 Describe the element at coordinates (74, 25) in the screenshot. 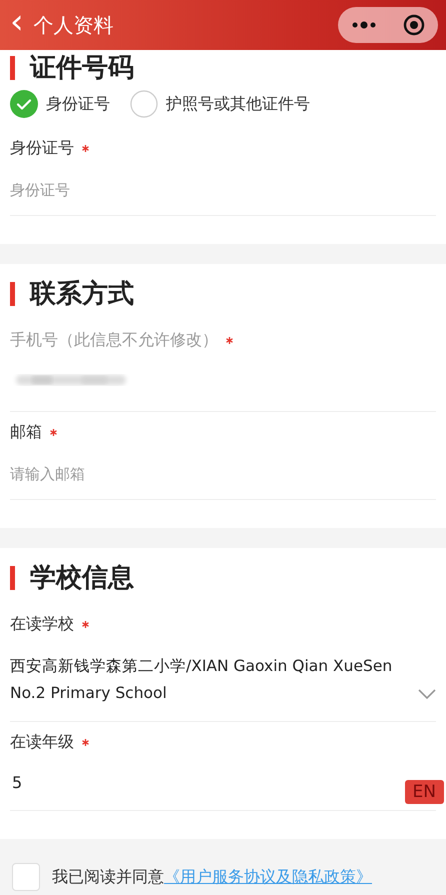

I see `page-title: 个人资料` at that location.